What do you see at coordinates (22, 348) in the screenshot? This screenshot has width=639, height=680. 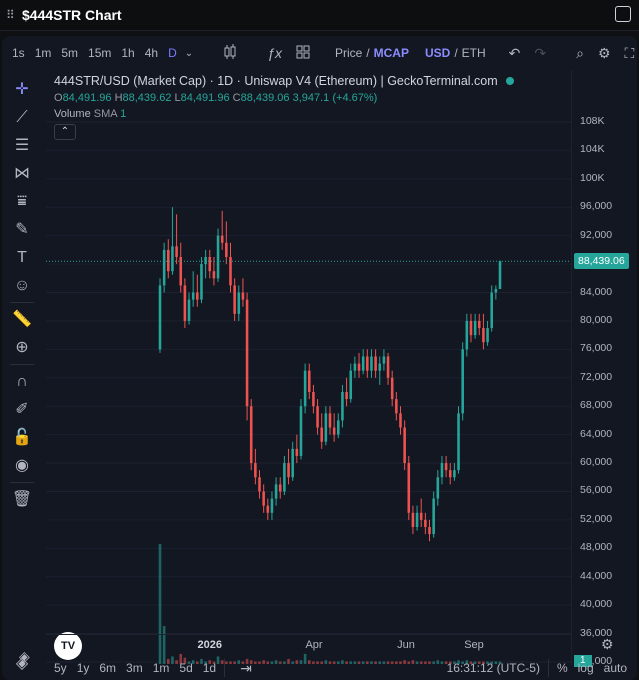 I see `zoom-in-icon: ⊕` at bounding box center [22, 348].